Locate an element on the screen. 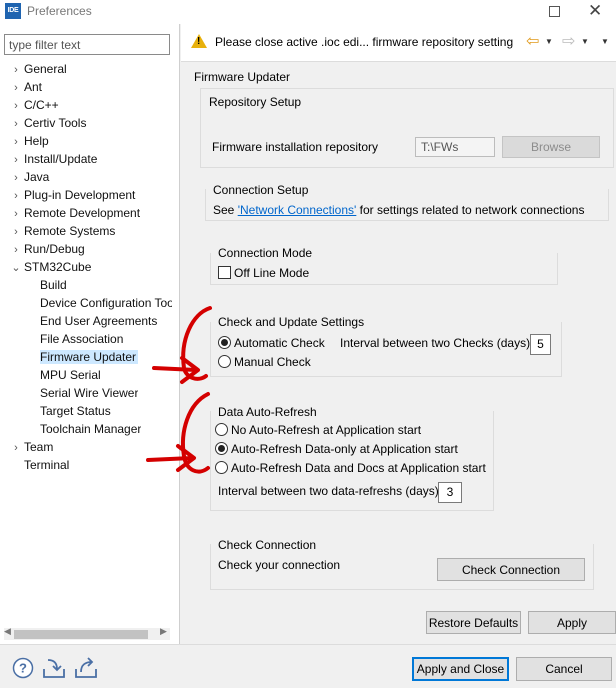  scroll-left-icon: ◀ is located at coordinates (7, 631).